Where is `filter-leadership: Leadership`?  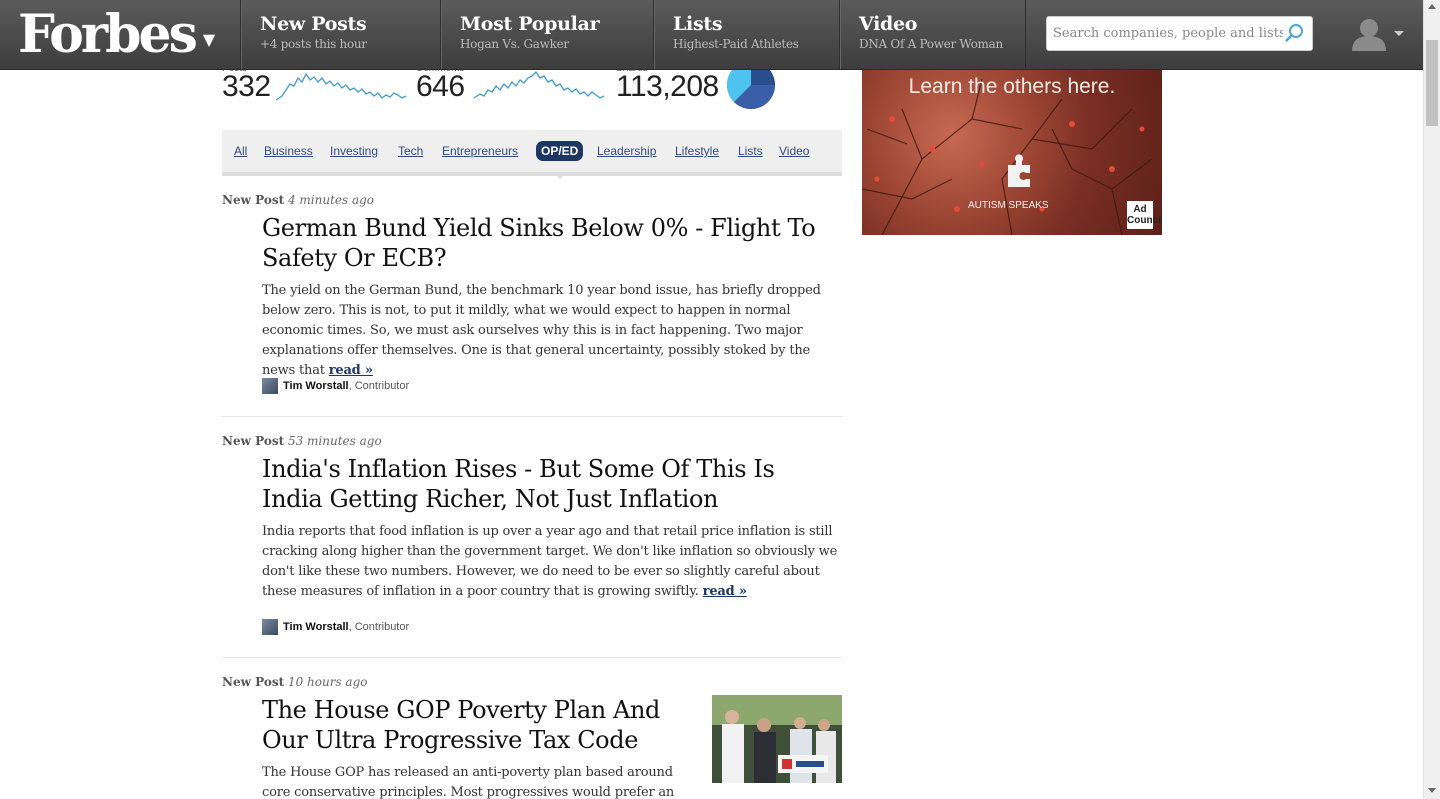 filter-leadership: Leadership is located at coordinates (626, 151).